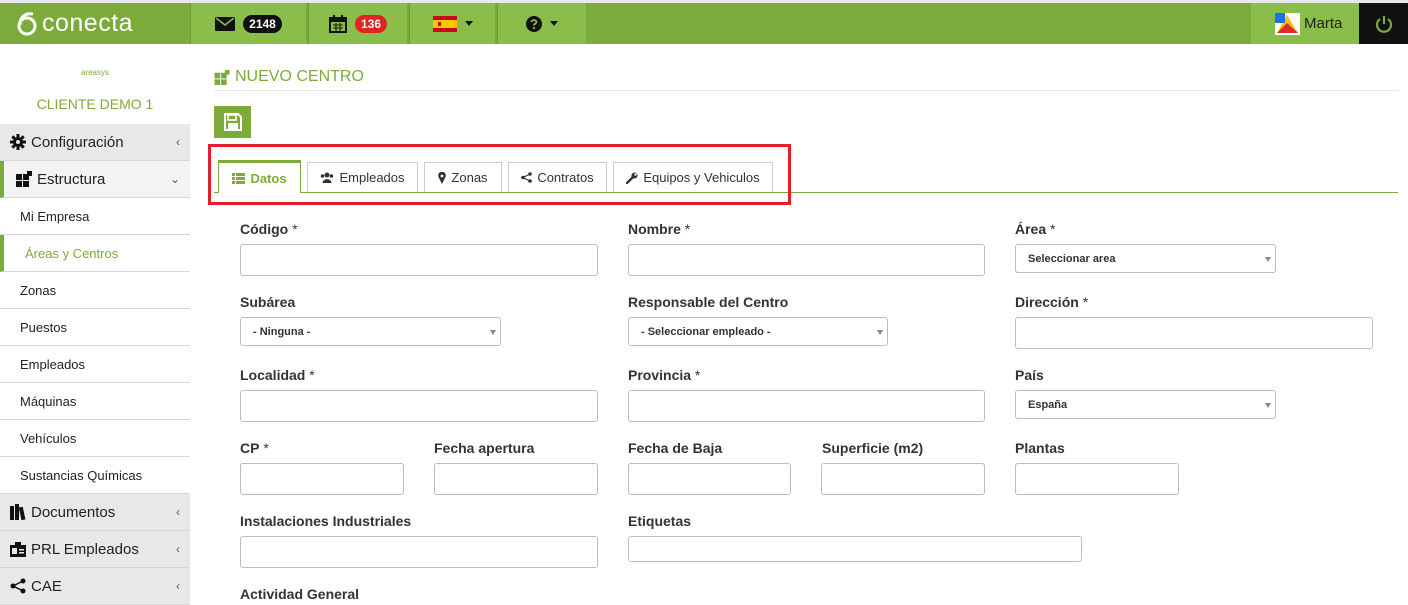  What do you see at coordinates (225, 23) in the screenshot?
I see `envelope-icon` at bounding box center [225, 23].